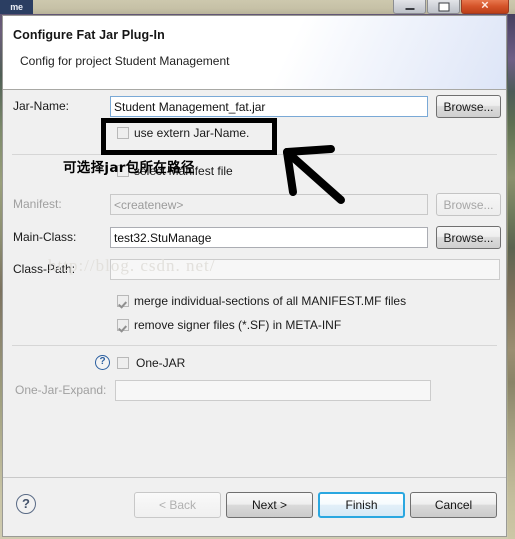 The image size is (515, 539). What do you see at coordinates (315, 505) in the screenshot?
I see `wizard-button-bar: < Back Next > Finish Cancel` at bounding box center [315, 505].